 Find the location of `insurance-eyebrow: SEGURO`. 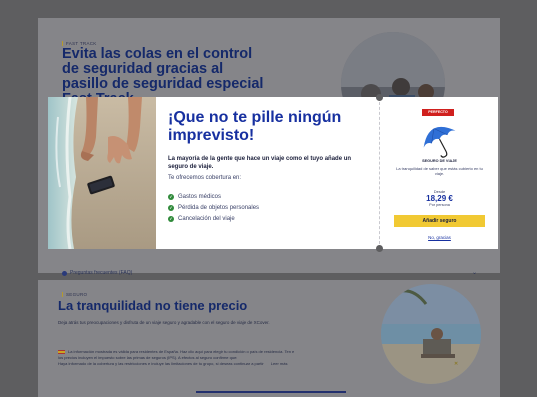

insurance-eyebrow: SEGURO is located at coordinates (74, 294).